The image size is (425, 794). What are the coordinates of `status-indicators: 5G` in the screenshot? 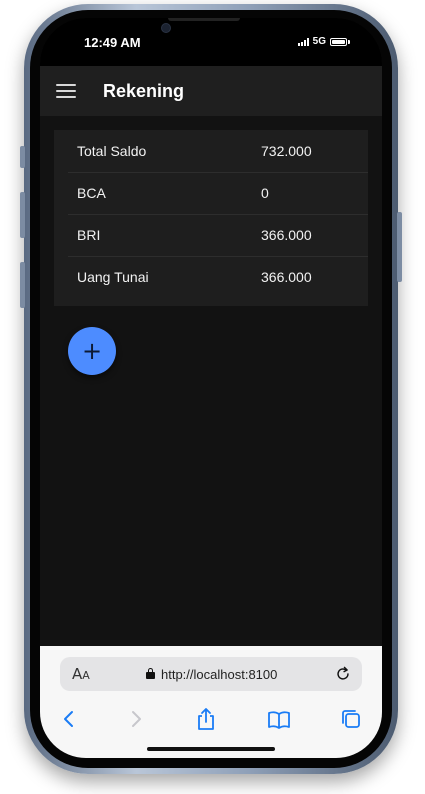 It's located at (323, 41).